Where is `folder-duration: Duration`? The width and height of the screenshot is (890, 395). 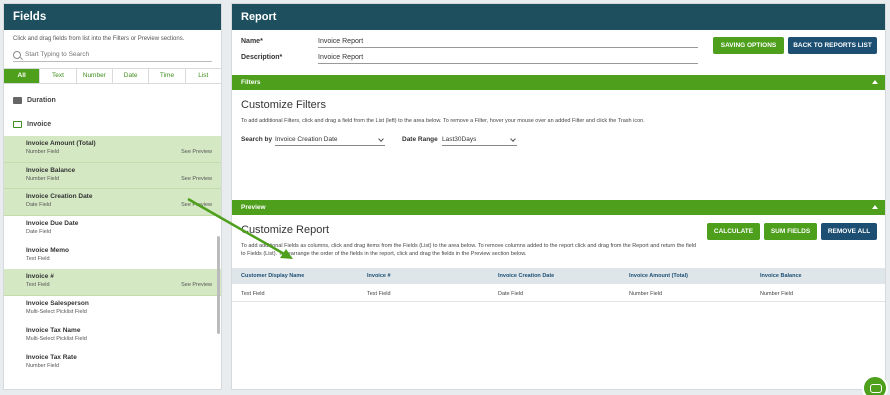
folder-duration: Duration is located at coordinates (112, 100).